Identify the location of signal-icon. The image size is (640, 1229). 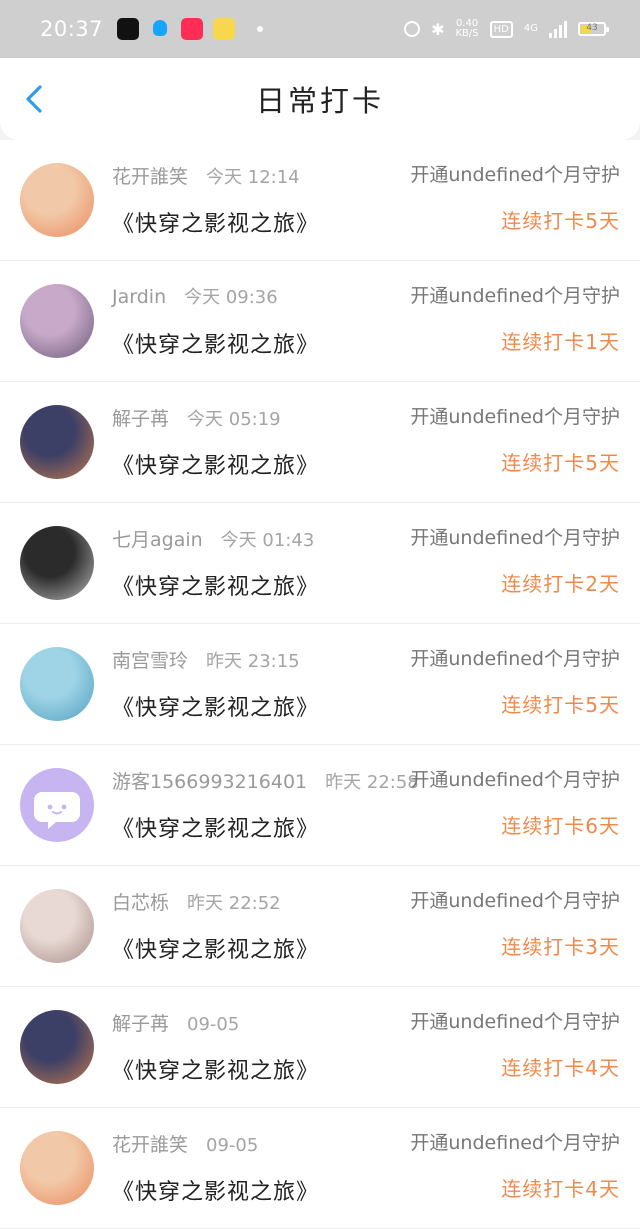
(558, 29).